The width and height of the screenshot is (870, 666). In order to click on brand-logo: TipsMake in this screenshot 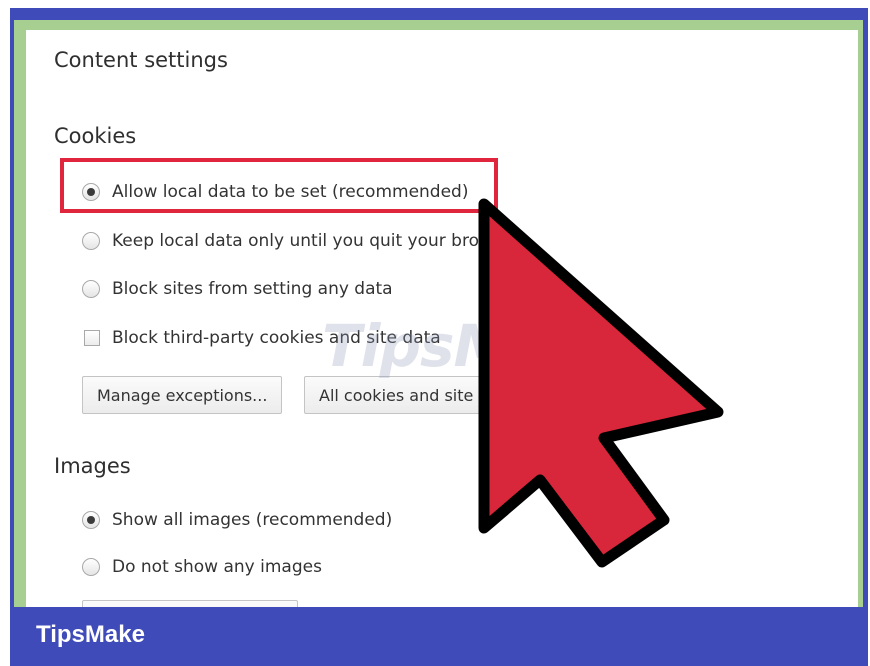, I will do `click(90, 634)`.